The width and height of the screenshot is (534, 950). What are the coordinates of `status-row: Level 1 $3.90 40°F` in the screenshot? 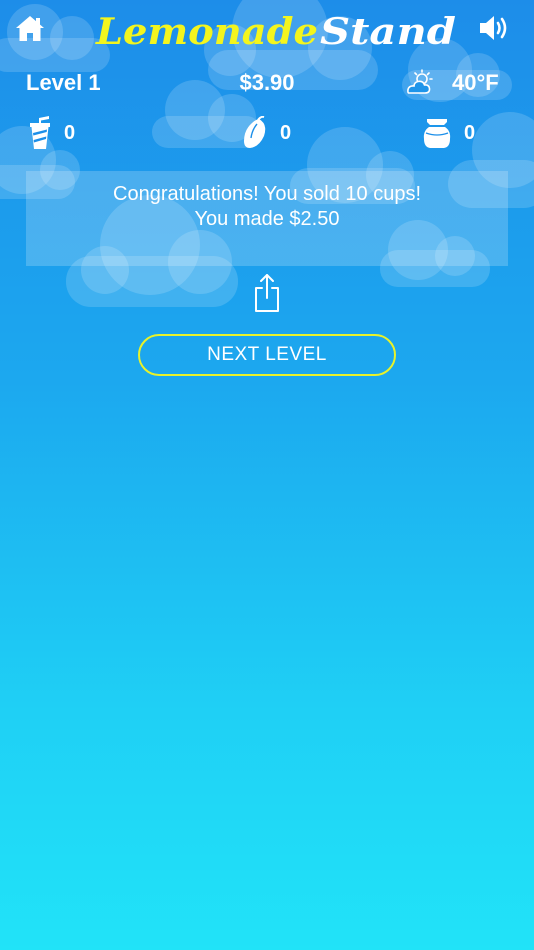 It's located at (267, 83).